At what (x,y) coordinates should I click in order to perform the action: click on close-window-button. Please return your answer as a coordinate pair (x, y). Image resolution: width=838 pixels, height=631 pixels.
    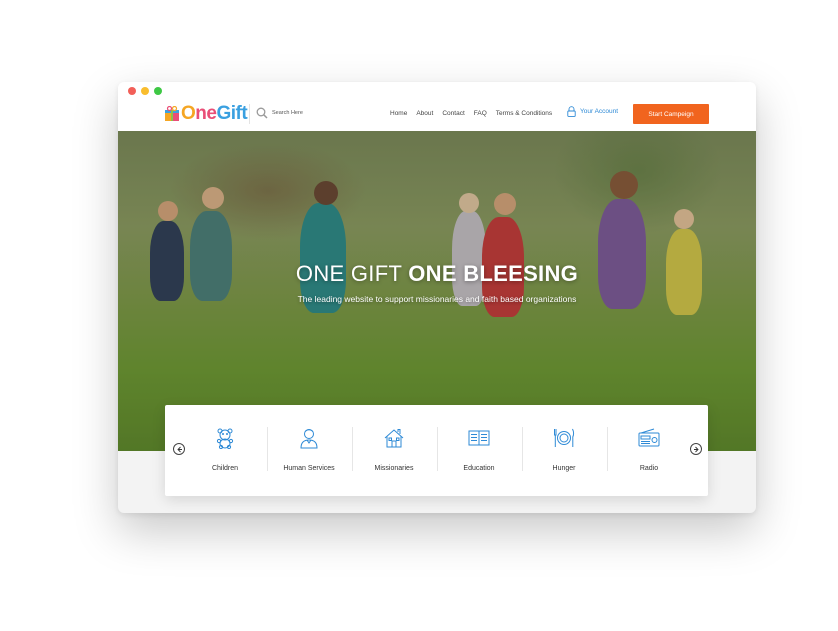
    Looking at the image, I should click on (132, 91).